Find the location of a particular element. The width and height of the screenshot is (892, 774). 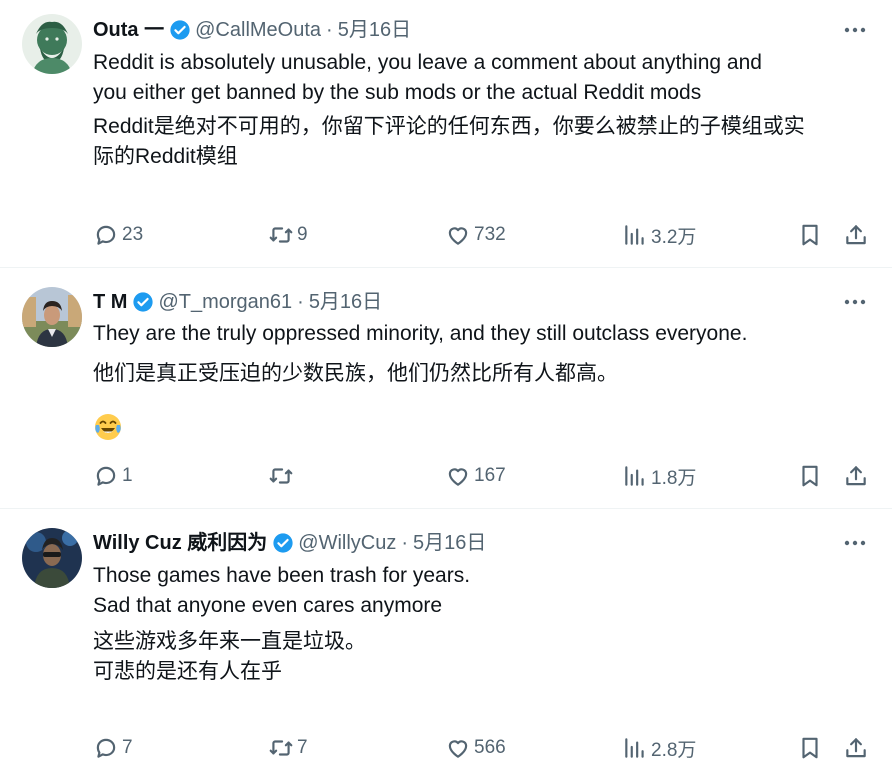

views-count: 1.8万 is located at coordinates (674, 478).